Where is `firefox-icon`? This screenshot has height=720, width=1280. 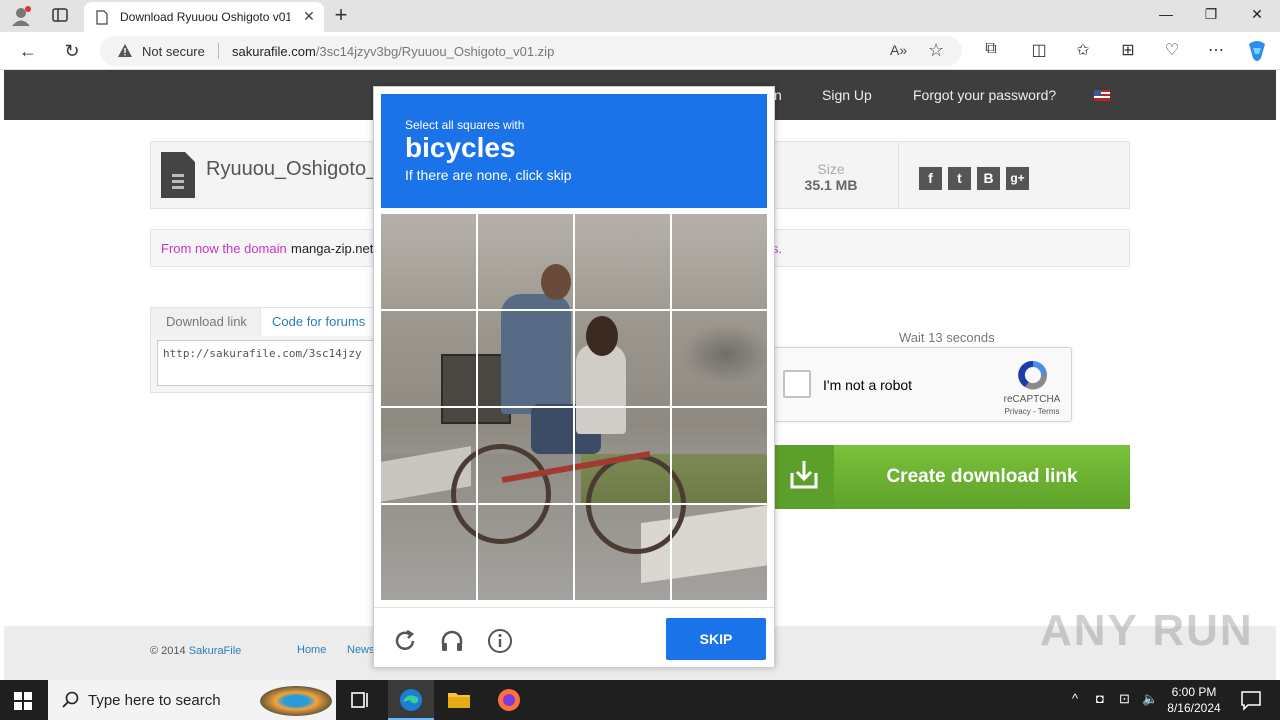 firefox-icon is located at coordinates (509, 700).